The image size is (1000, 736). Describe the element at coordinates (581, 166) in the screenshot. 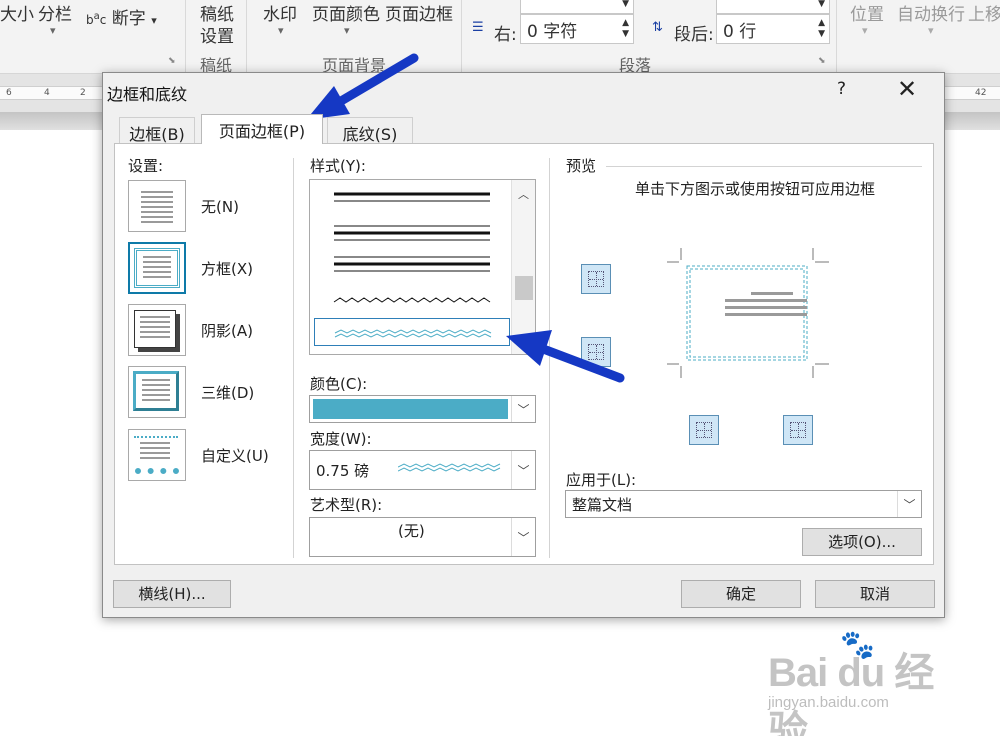

I see `preview-label: 预览` at that location.